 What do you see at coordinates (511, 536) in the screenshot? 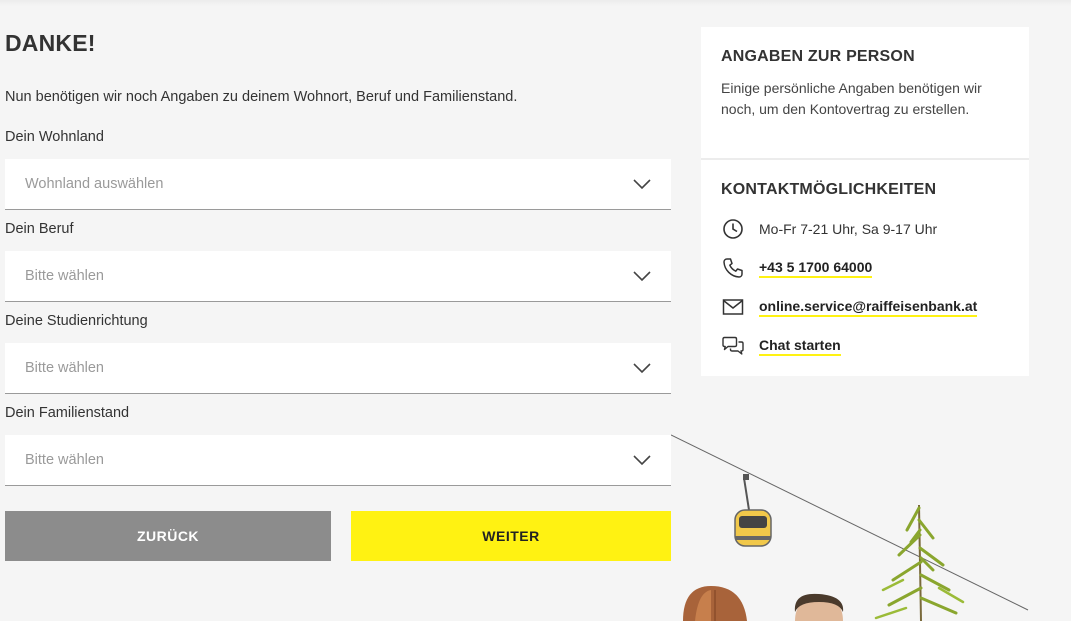
I see `next-button: WEITER` at bounding box center [511, 536].